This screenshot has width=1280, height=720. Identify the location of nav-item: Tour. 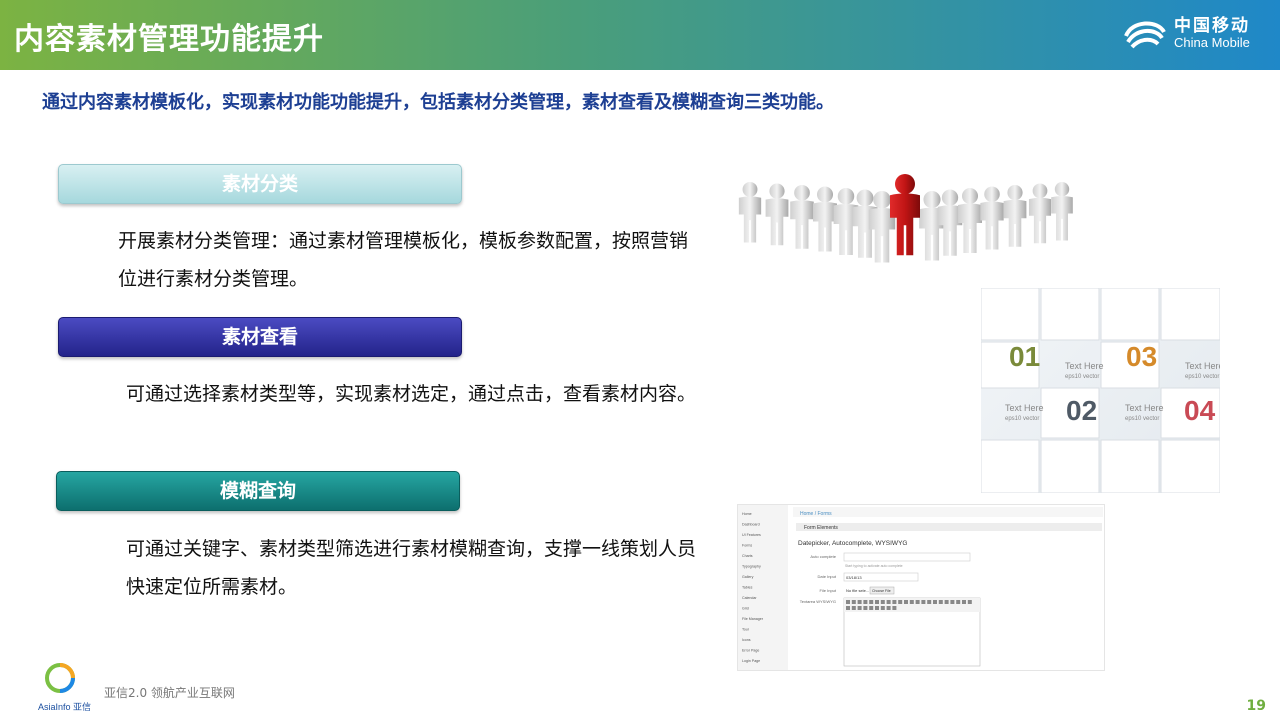
(746, 630).